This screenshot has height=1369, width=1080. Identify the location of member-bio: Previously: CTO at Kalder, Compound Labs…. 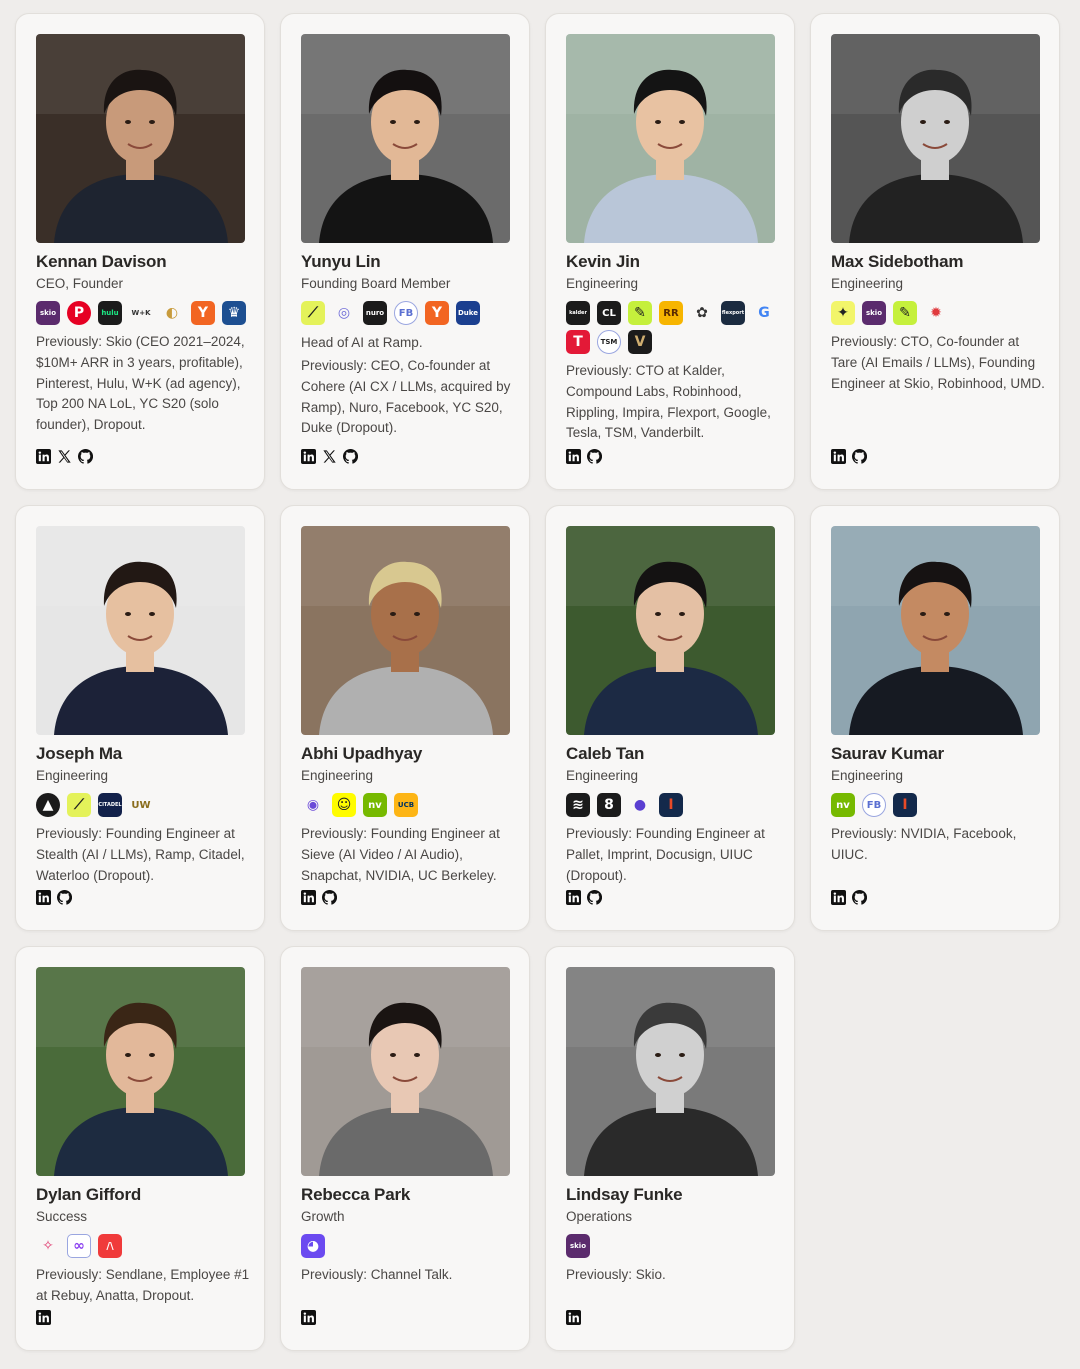
(668, 402).